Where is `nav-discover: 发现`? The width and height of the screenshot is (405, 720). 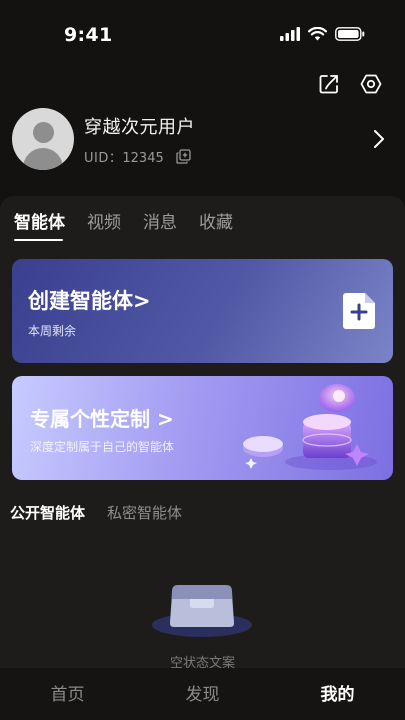
nav-discover: 发现 is located at coordinates (202, 694).